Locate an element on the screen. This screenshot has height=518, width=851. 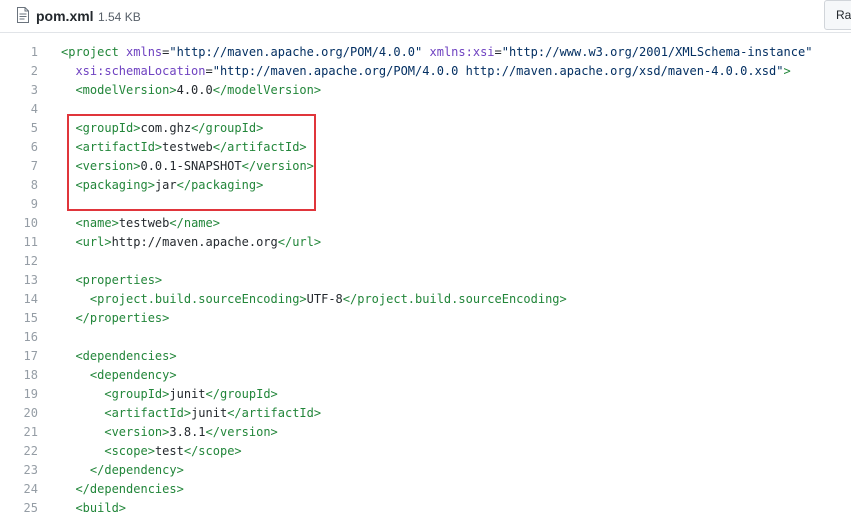
line-number: 22 is located at coordinates (19, 451).